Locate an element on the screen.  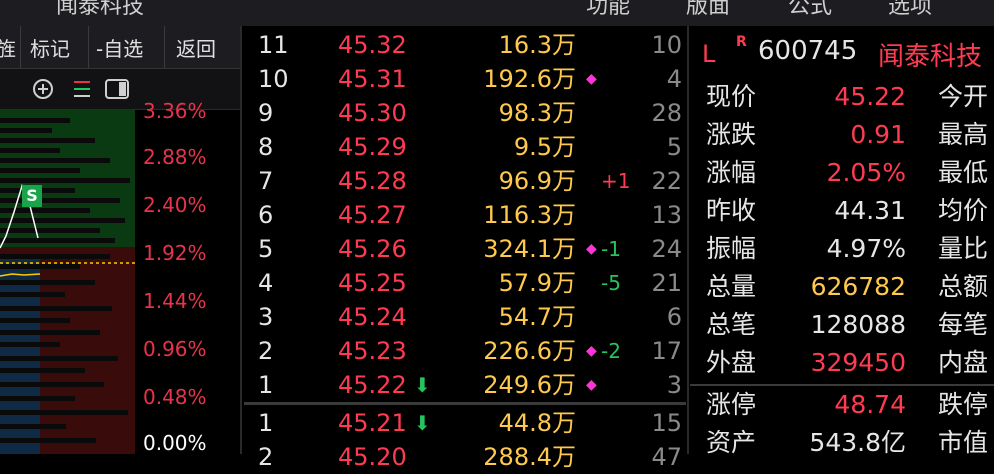
menu-function: 功能 is located at coordinates (608, 10).